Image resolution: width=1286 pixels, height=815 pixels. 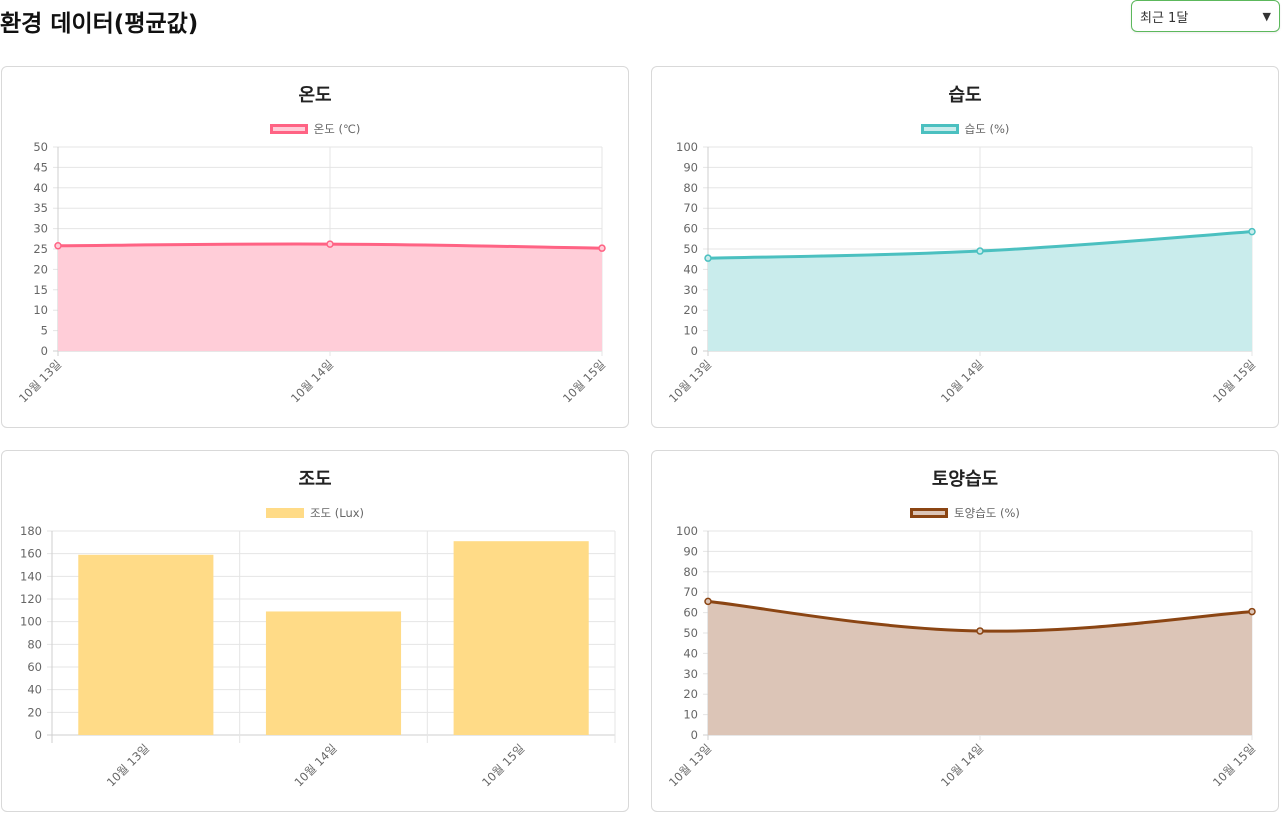 I want to click on y-tick-label: 15, so click(x=40, y=290).